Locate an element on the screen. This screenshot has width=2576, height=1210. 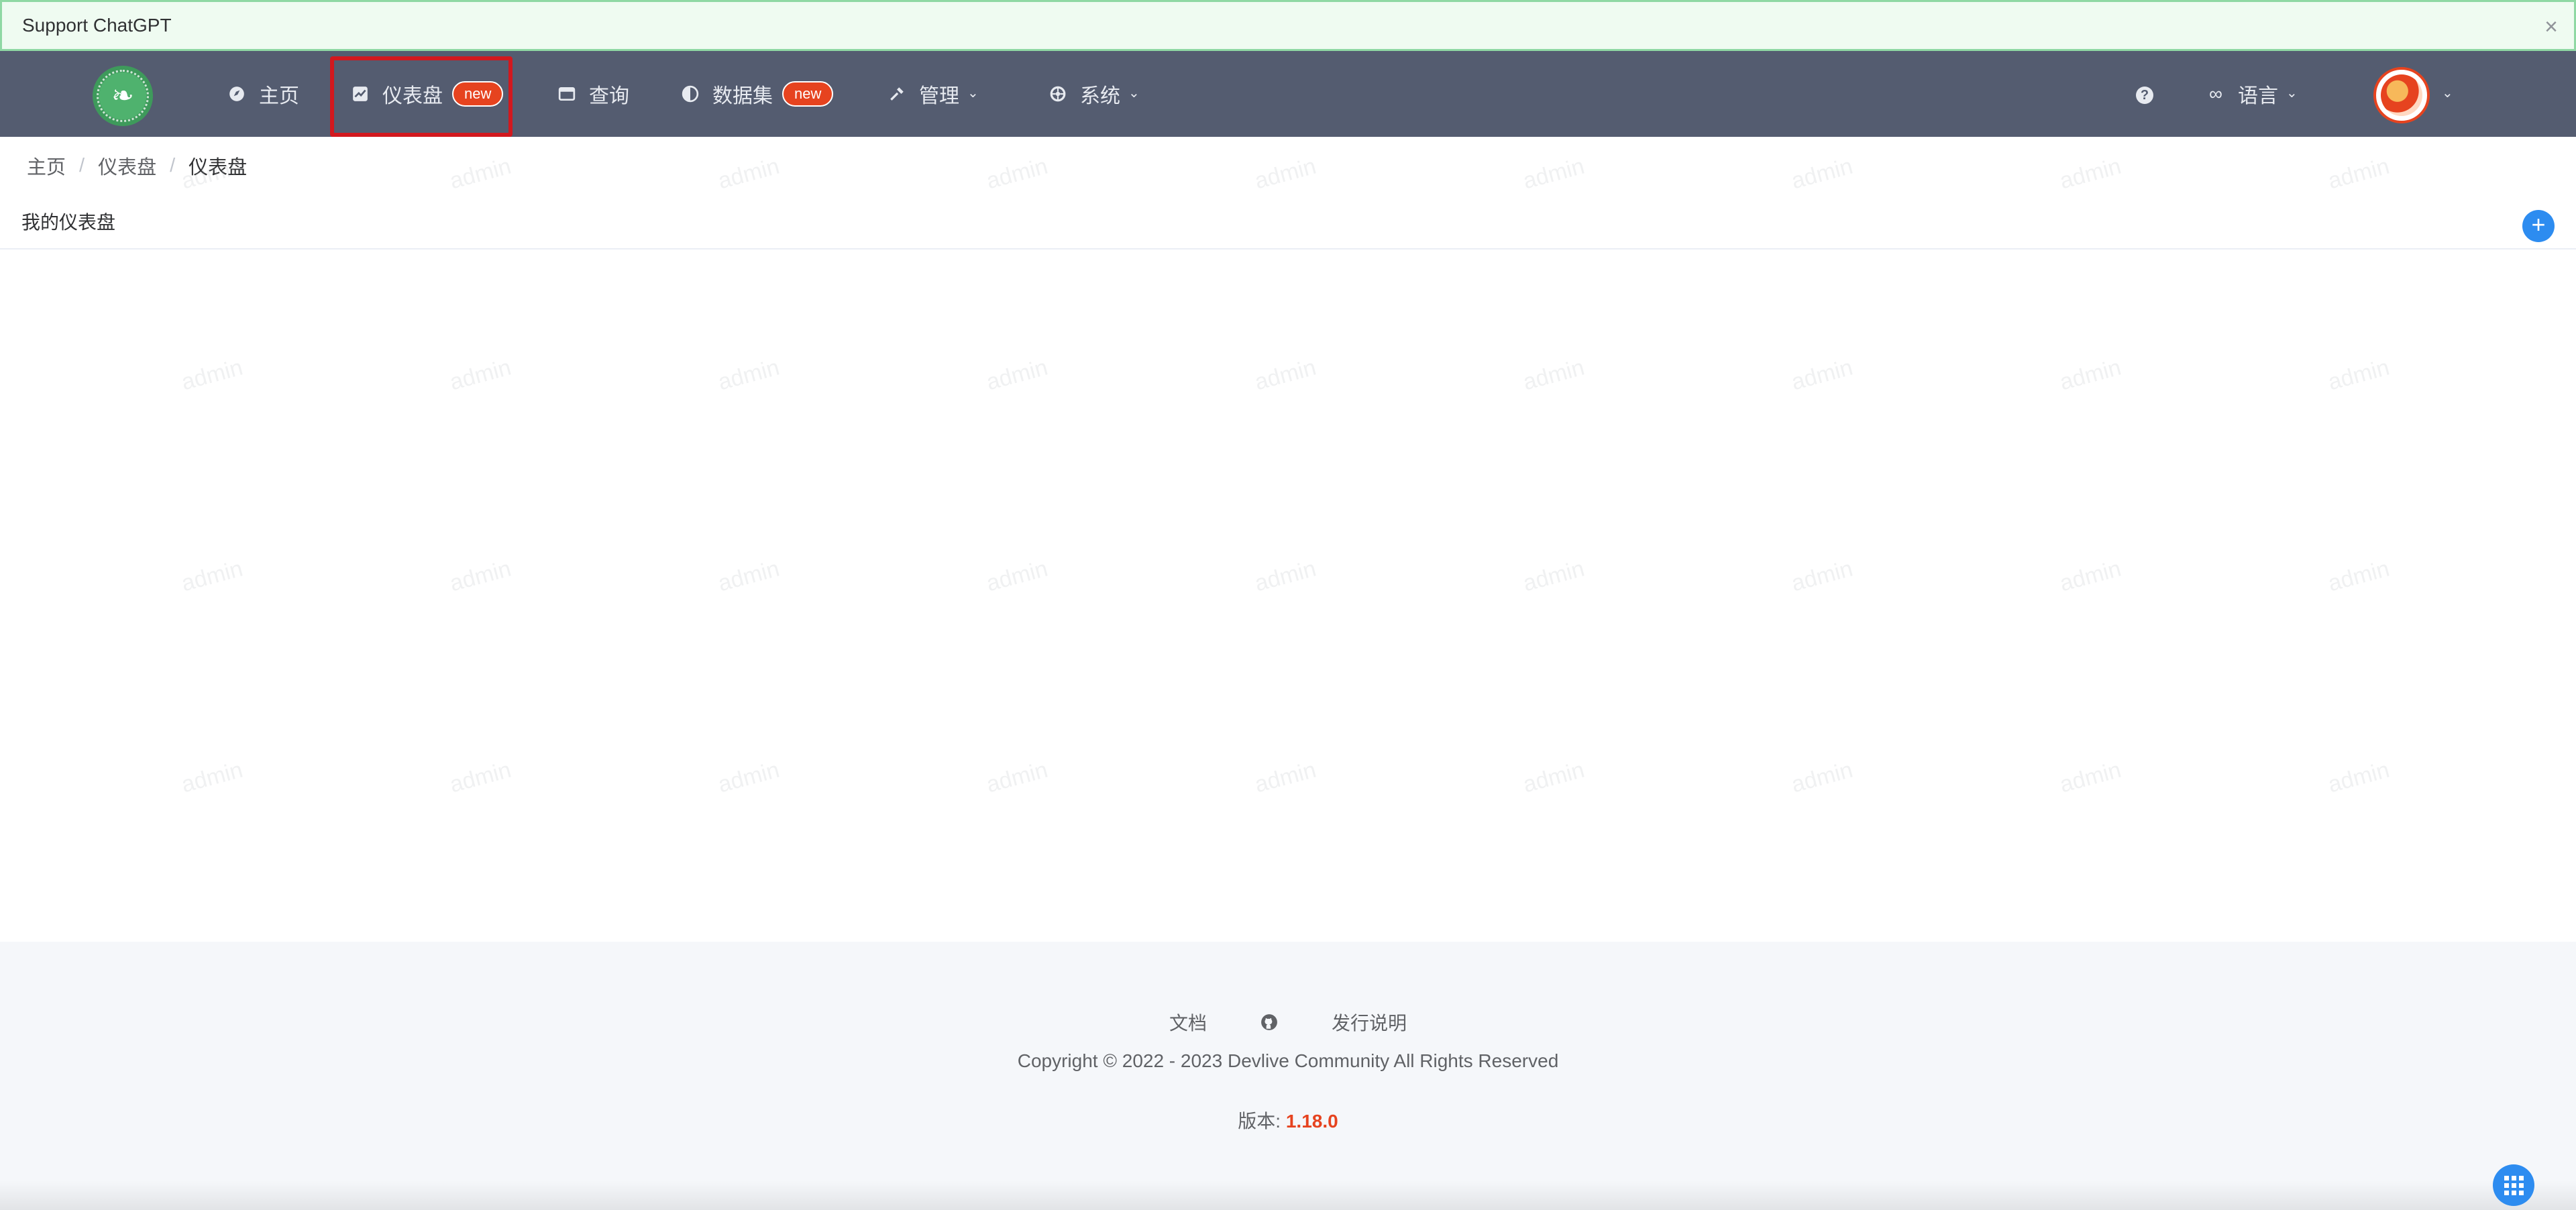
help-icon: ? is located at coordinates (2144, 95).